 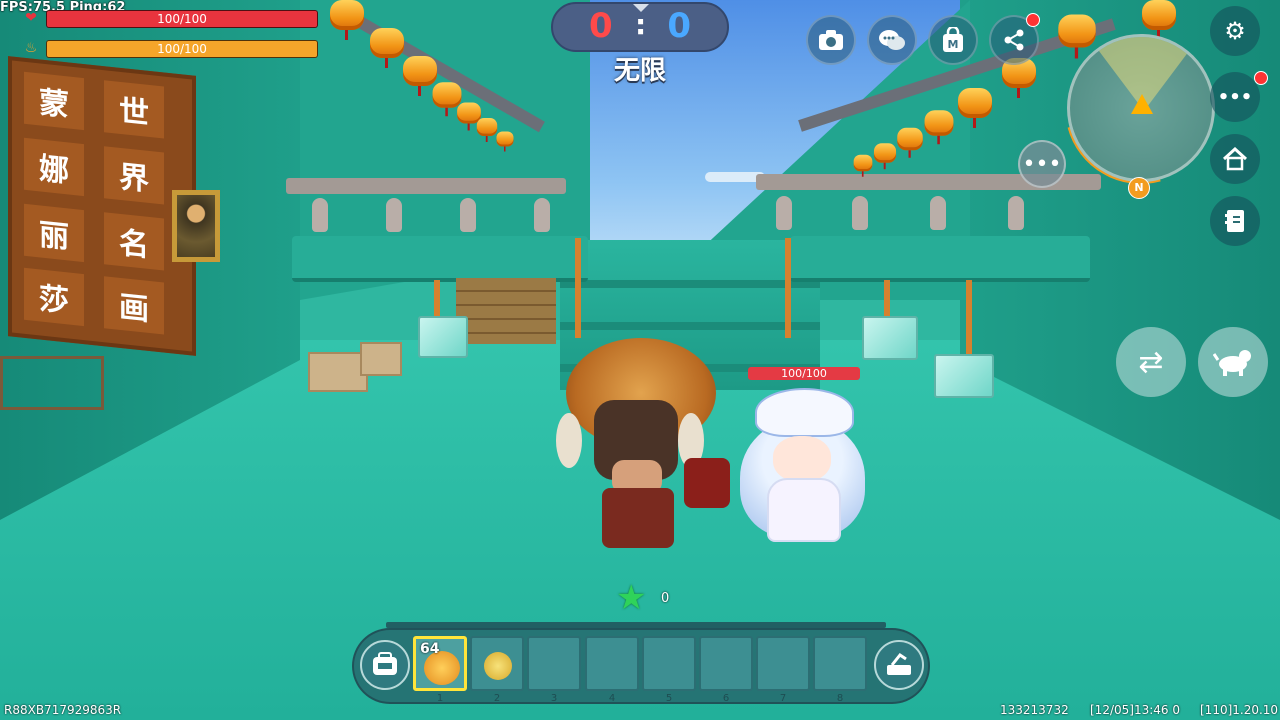 I want to click on crafting-button, so click(x=899, y=665).